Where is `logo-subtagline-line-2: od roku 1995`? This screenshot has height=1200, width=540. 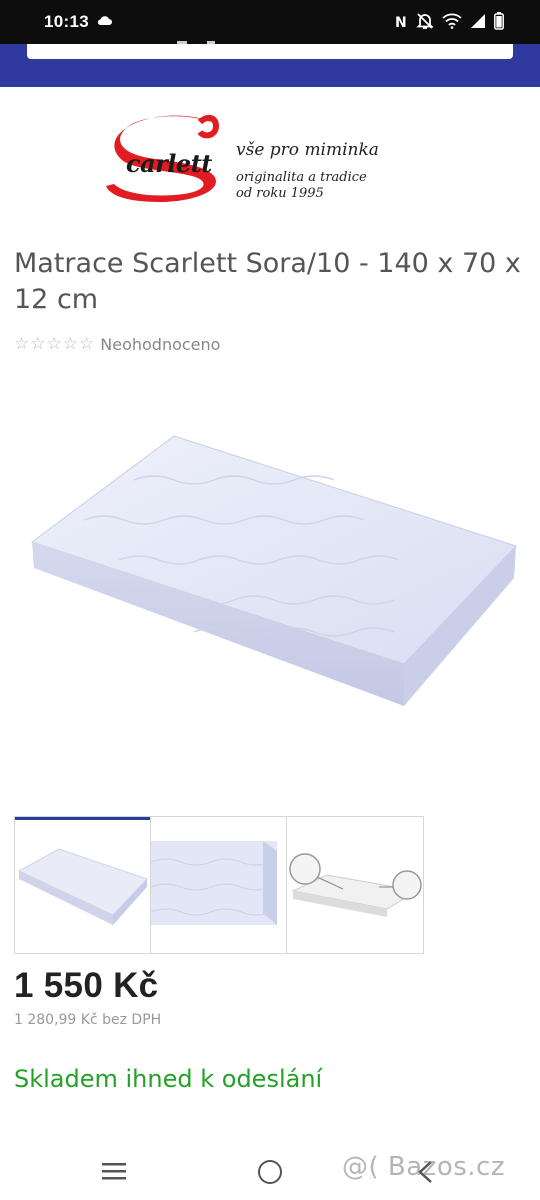 logo-subtagline-line-2: od roku 1995 is located at coordinates (280, 193).